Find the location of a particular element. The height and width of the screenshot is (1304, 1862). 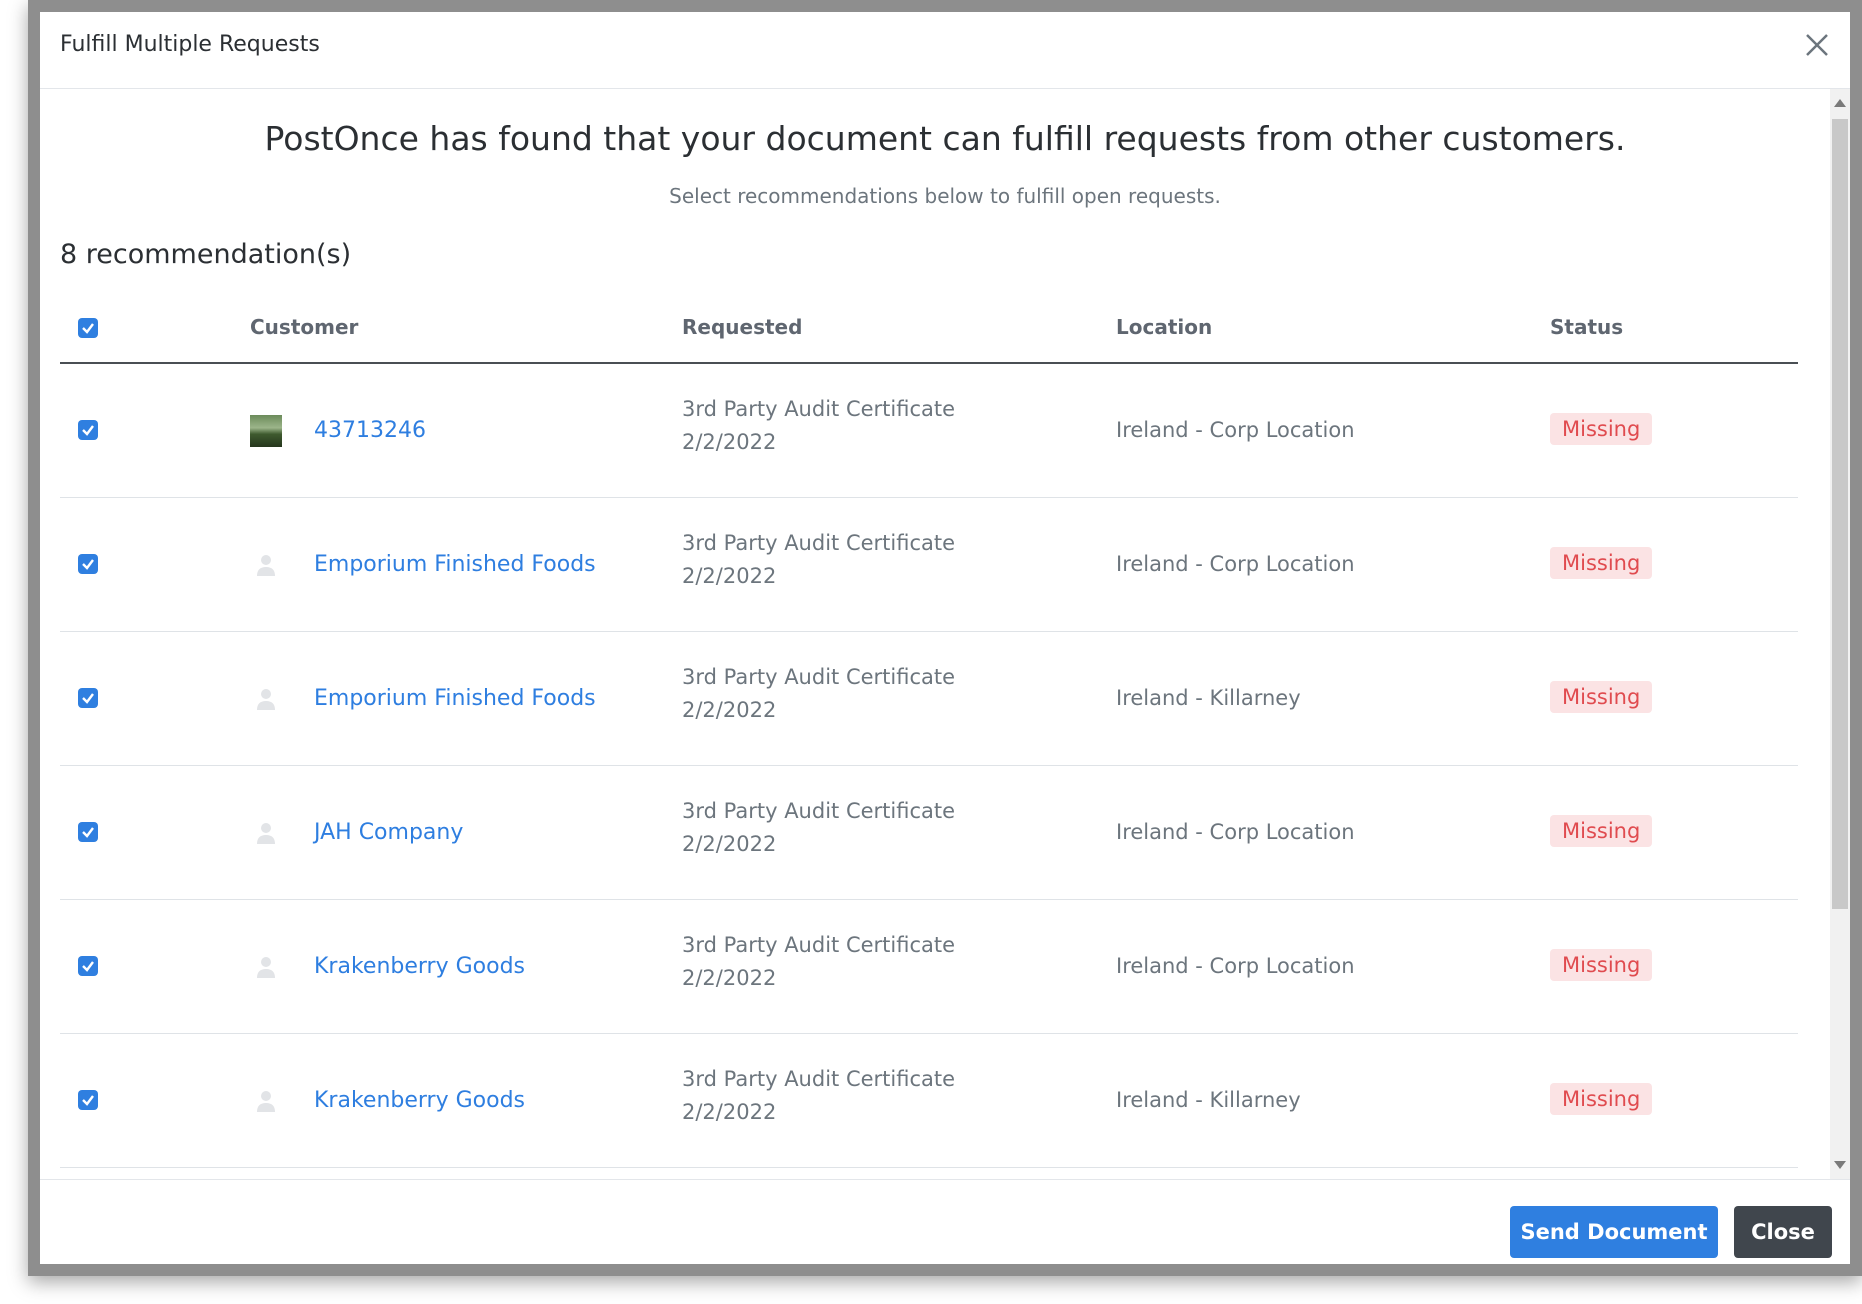

dialog-header: Fulfill Multiple Requests is located at coordinates (945, 50).